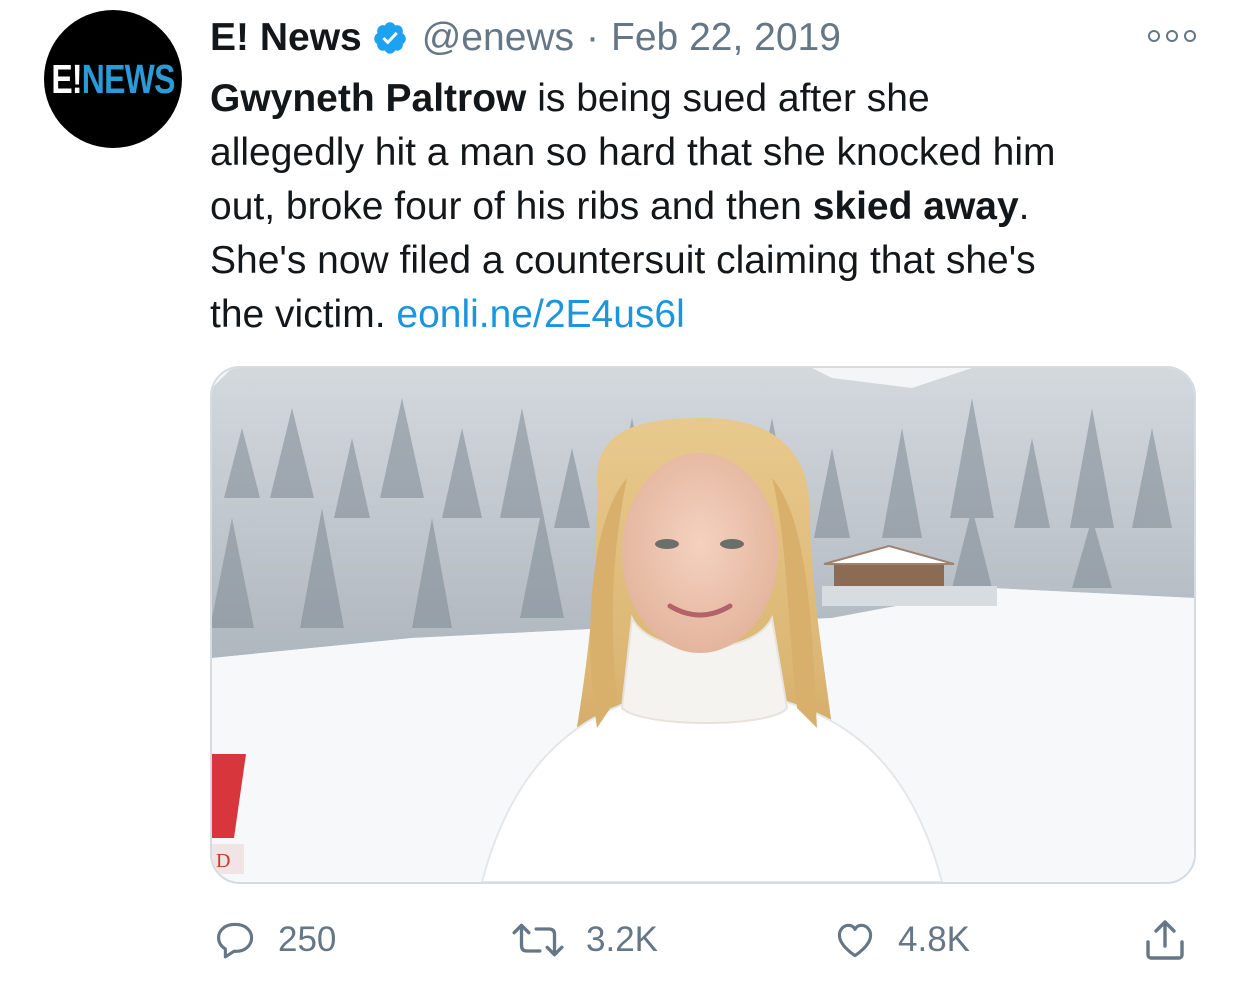 This screenshot has width=1242, height=982. I want to click on enews-logo: E!NEWS, so click(113, 79).